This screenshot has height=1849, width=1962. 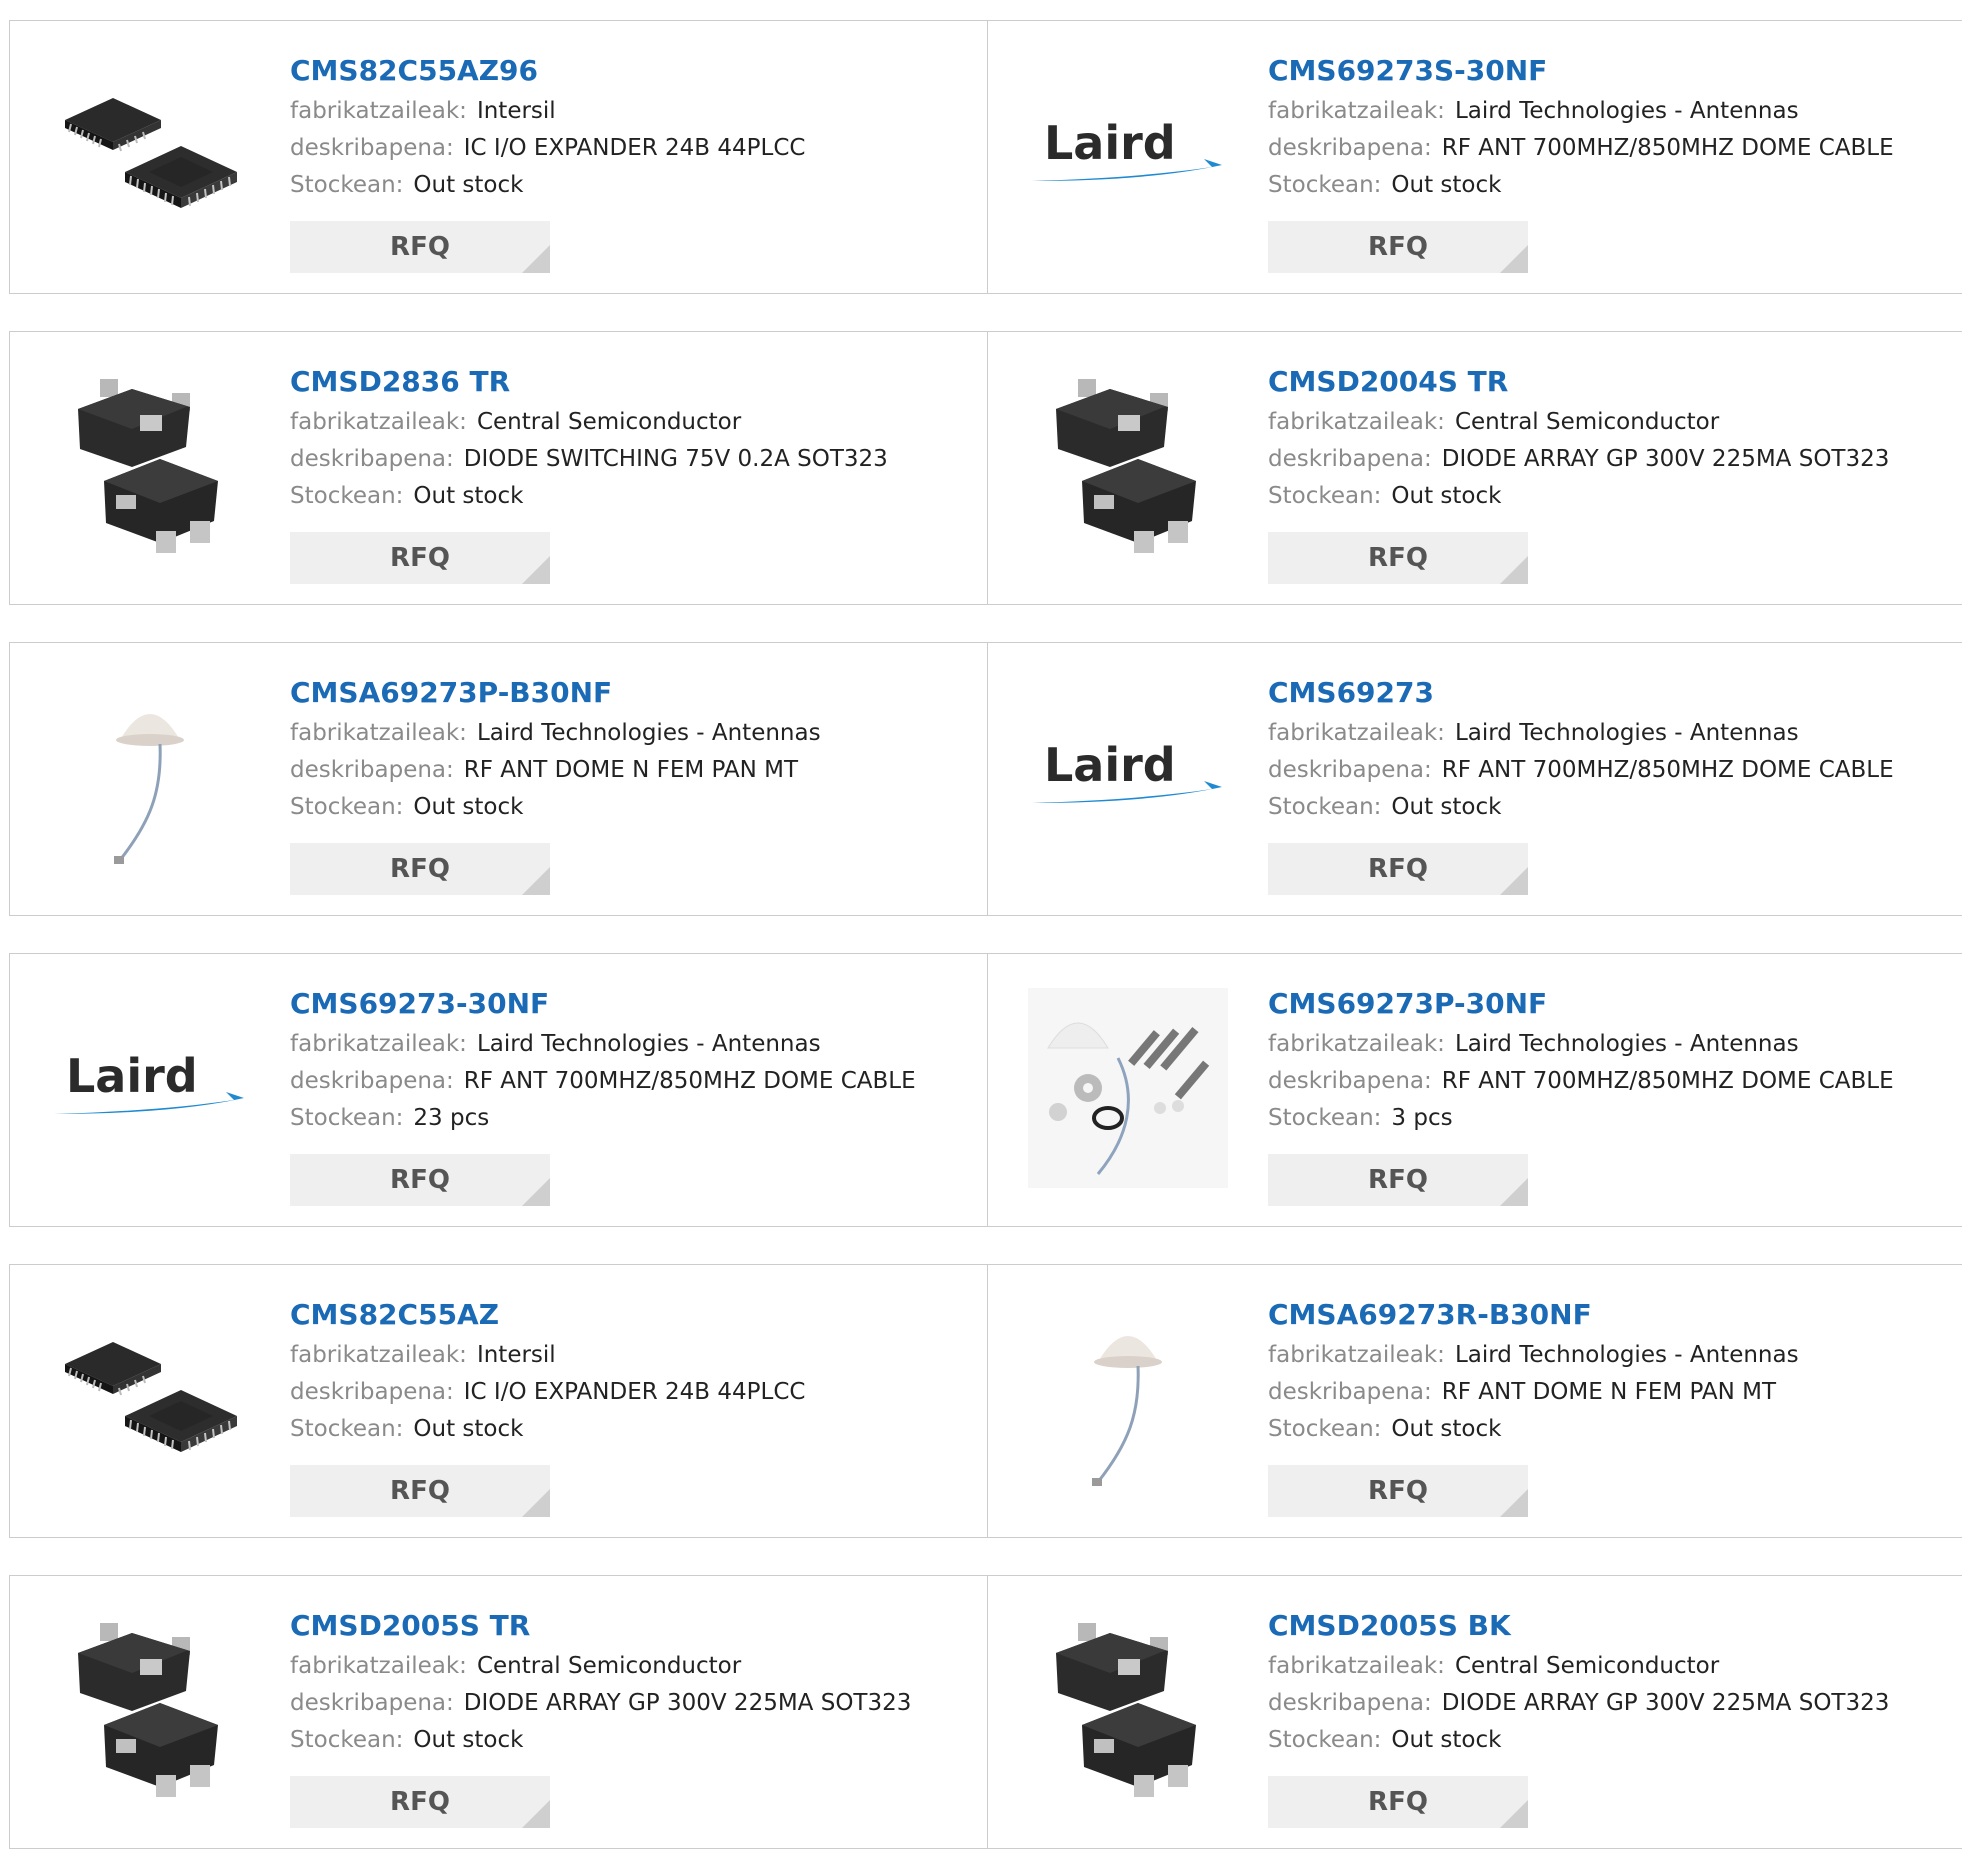 What do you see at coordinates (1578, 382) in the screenshot?
I see `part-number-link: CMSD2004S TR` at bounding box center [1578, 382].